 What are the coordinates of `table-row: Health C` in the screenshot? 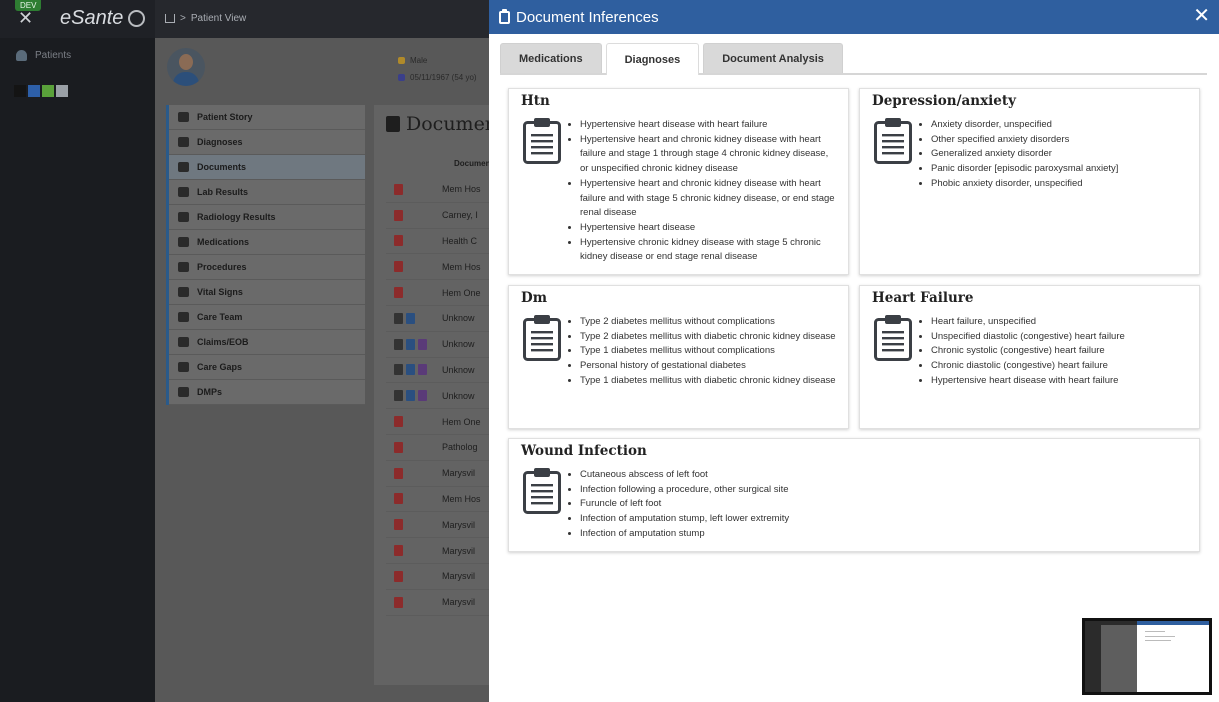 It's located at (437, 242).